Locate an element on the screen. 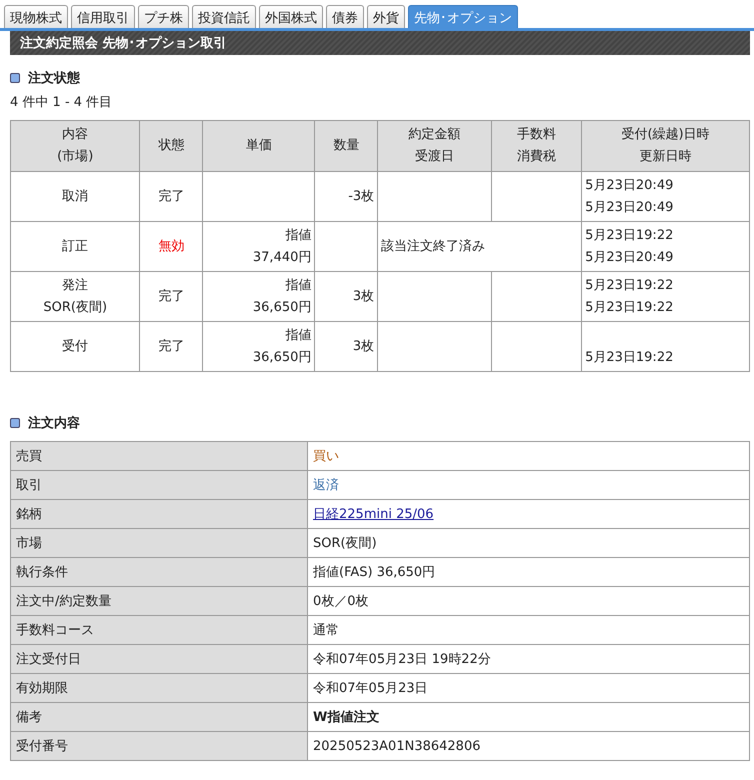  tab: 債券 is located at coordinates (345, 16).